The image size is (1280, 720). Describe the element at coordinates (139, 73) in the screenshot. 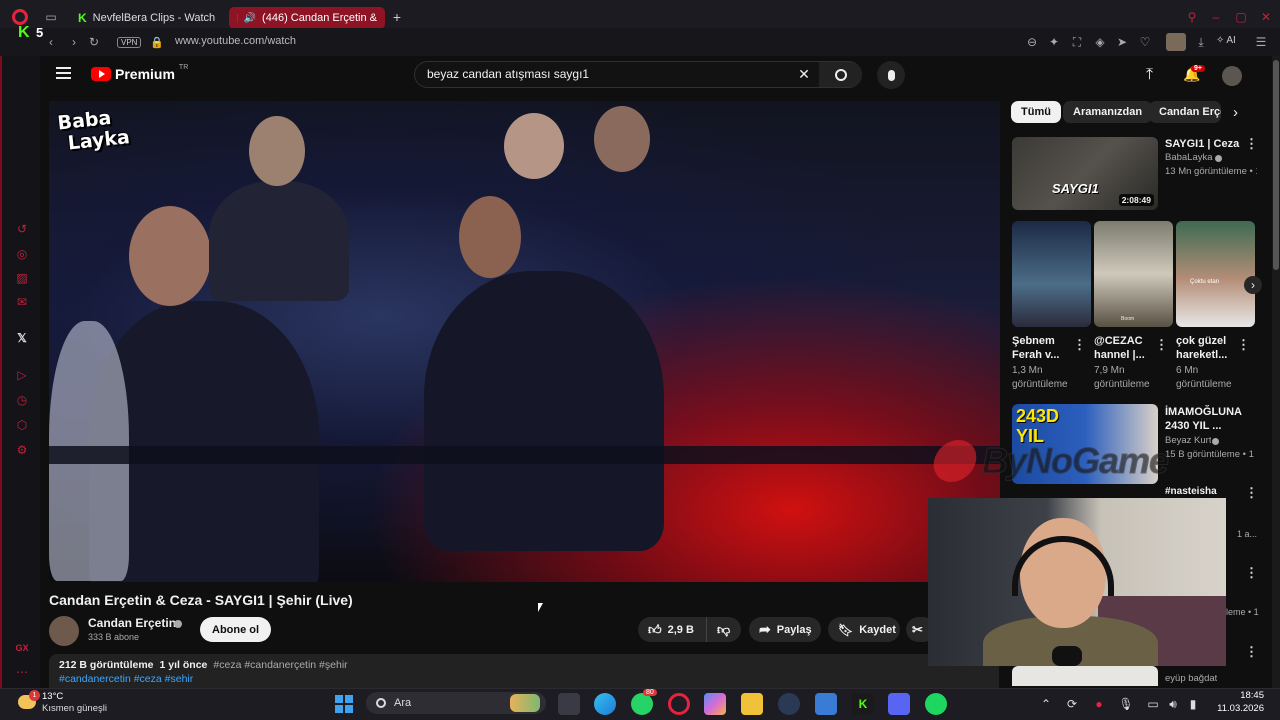

I see `youtube-logo: Premium TR` at that location.